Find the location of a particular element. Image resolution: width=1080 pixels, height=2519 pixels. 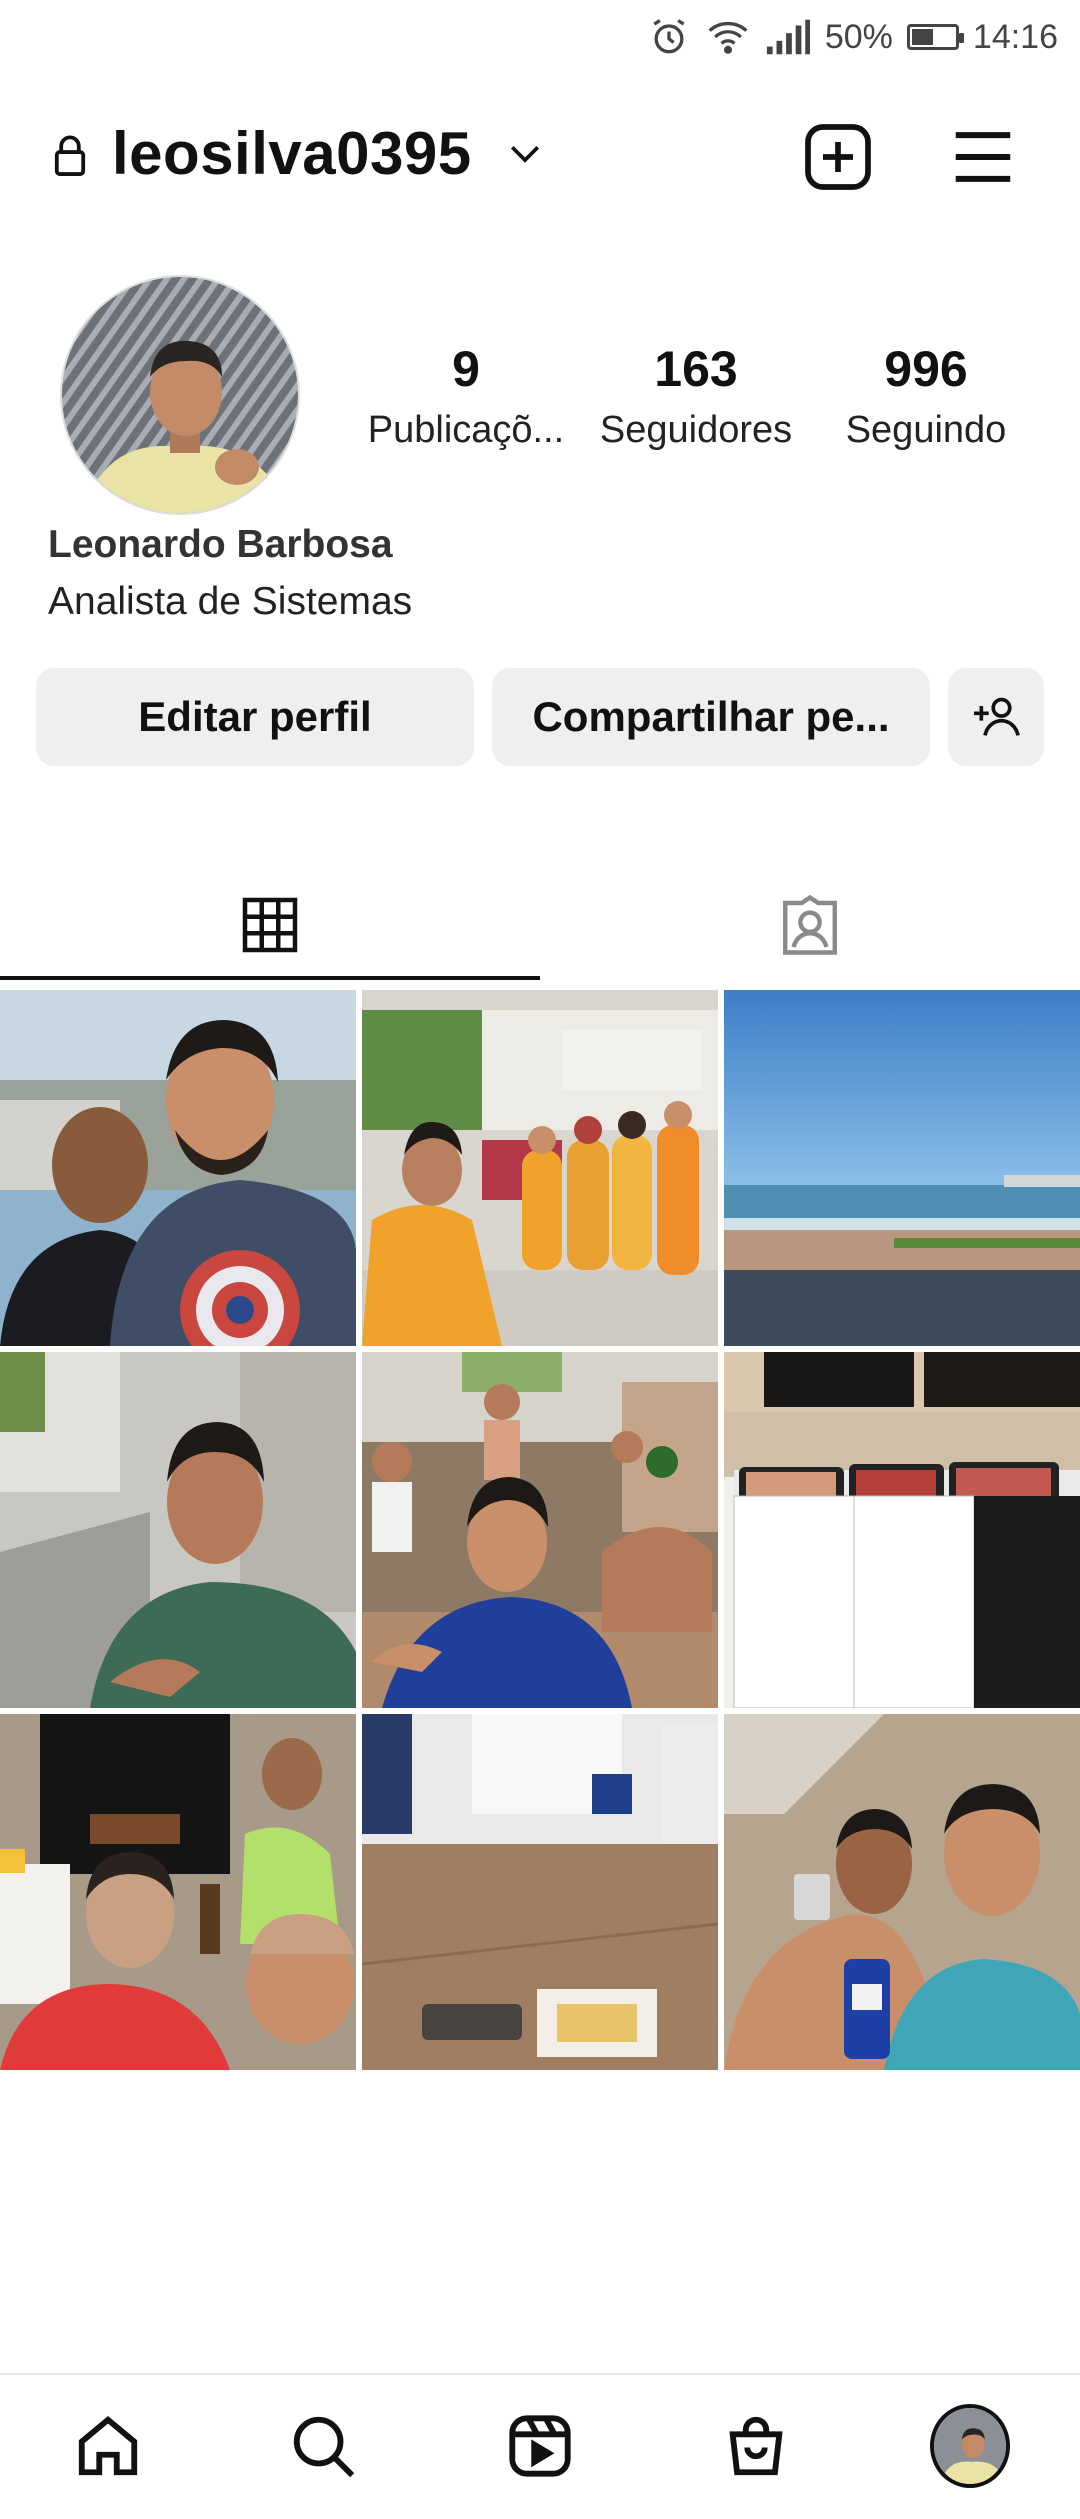

followers-count: 163 is located at coordinates (696, 369).